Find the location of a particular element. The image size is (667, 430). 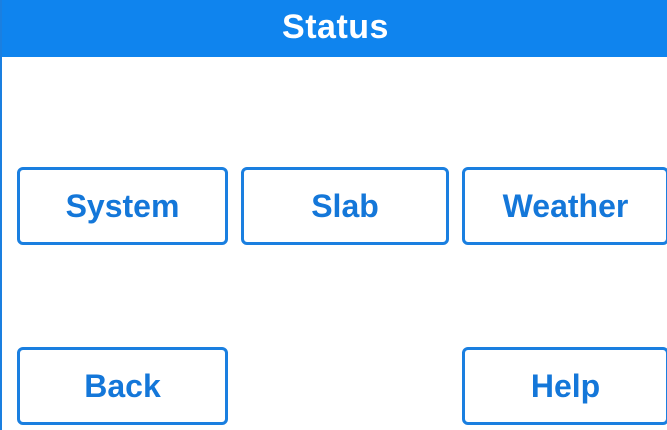

back-button-label: Back is located at coordinates (122, 386).